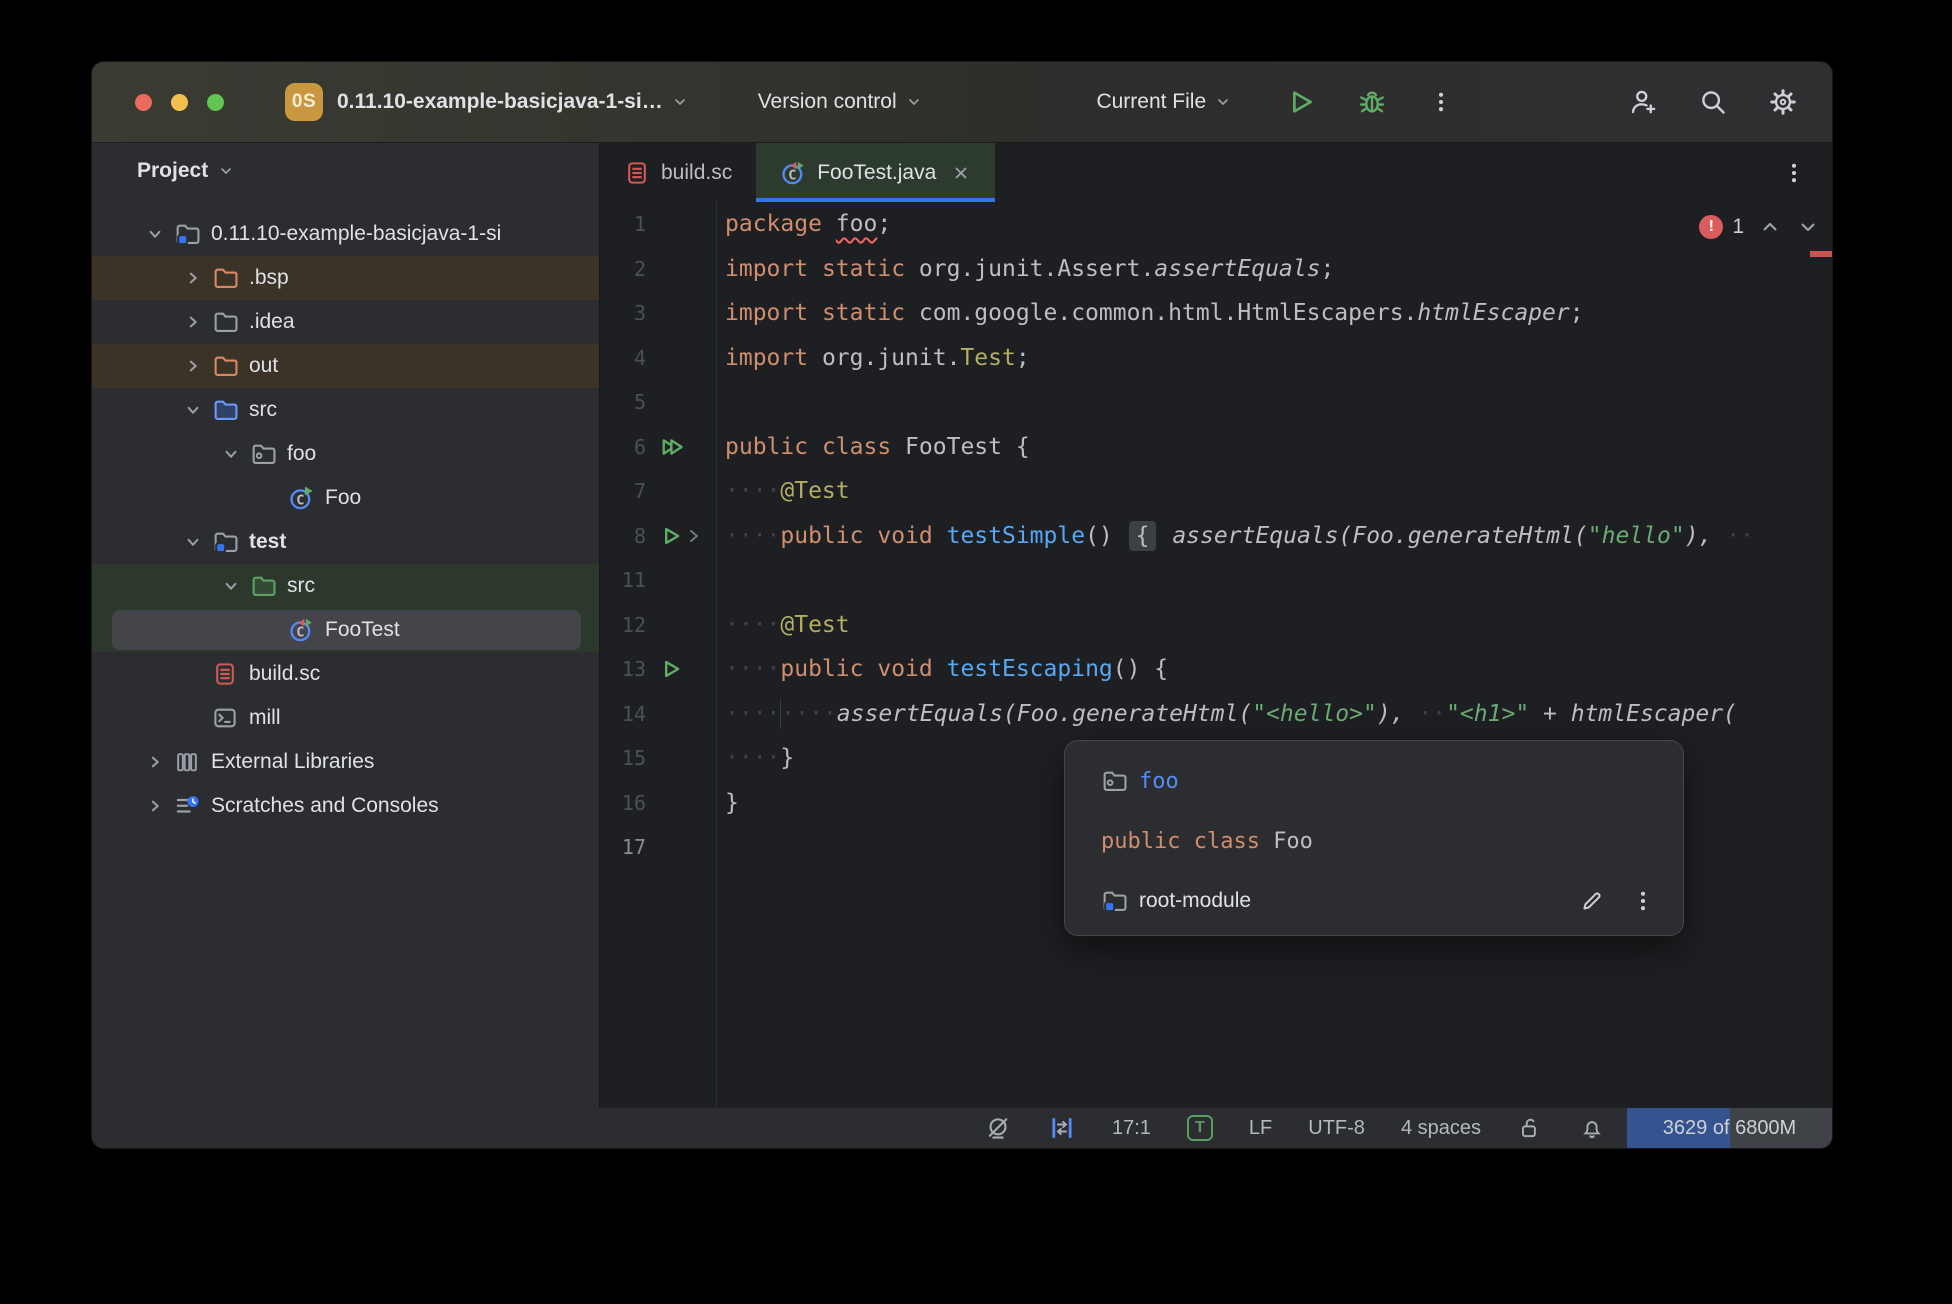 The width and height of the screenshot is (1952, 1304). What do you see at coordinates (345, 322) in the screenshot?
I see `tree-item-.idea: .idea` at bounding box center [345, 322].